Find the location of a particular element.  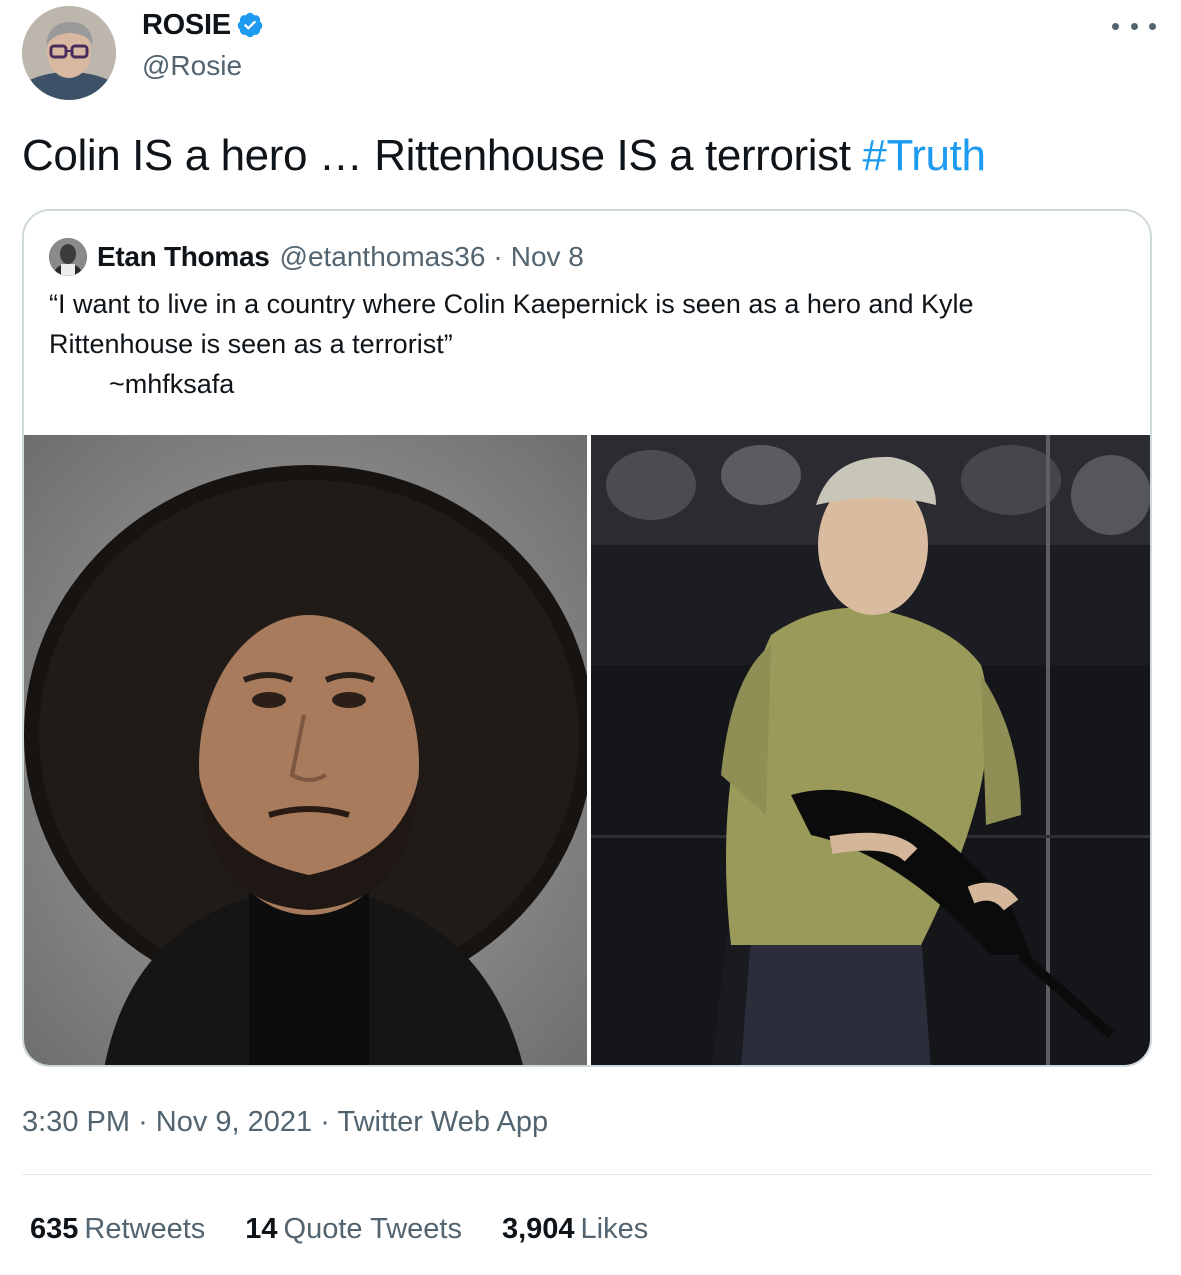

author-handle: @Rosie is located at coordinates (192, 66).